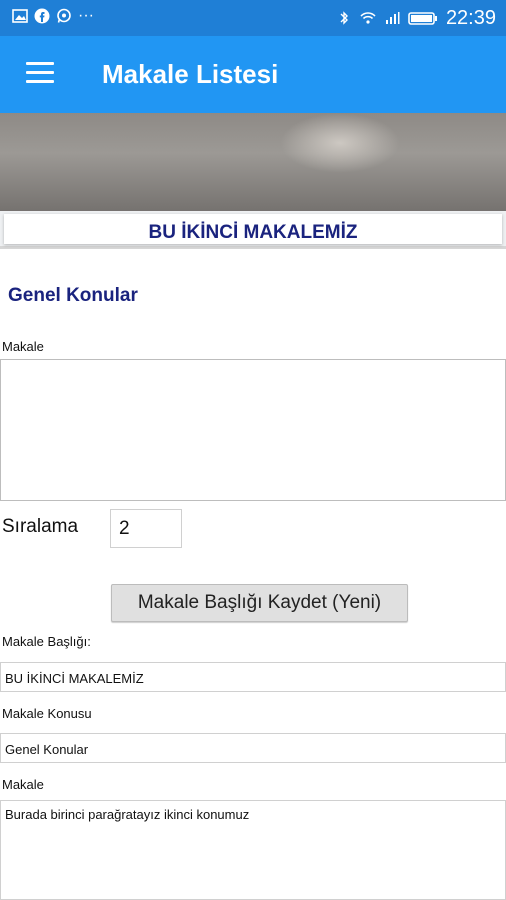  I want to click on app-bar: Makale Listesi, so click(253, 74).